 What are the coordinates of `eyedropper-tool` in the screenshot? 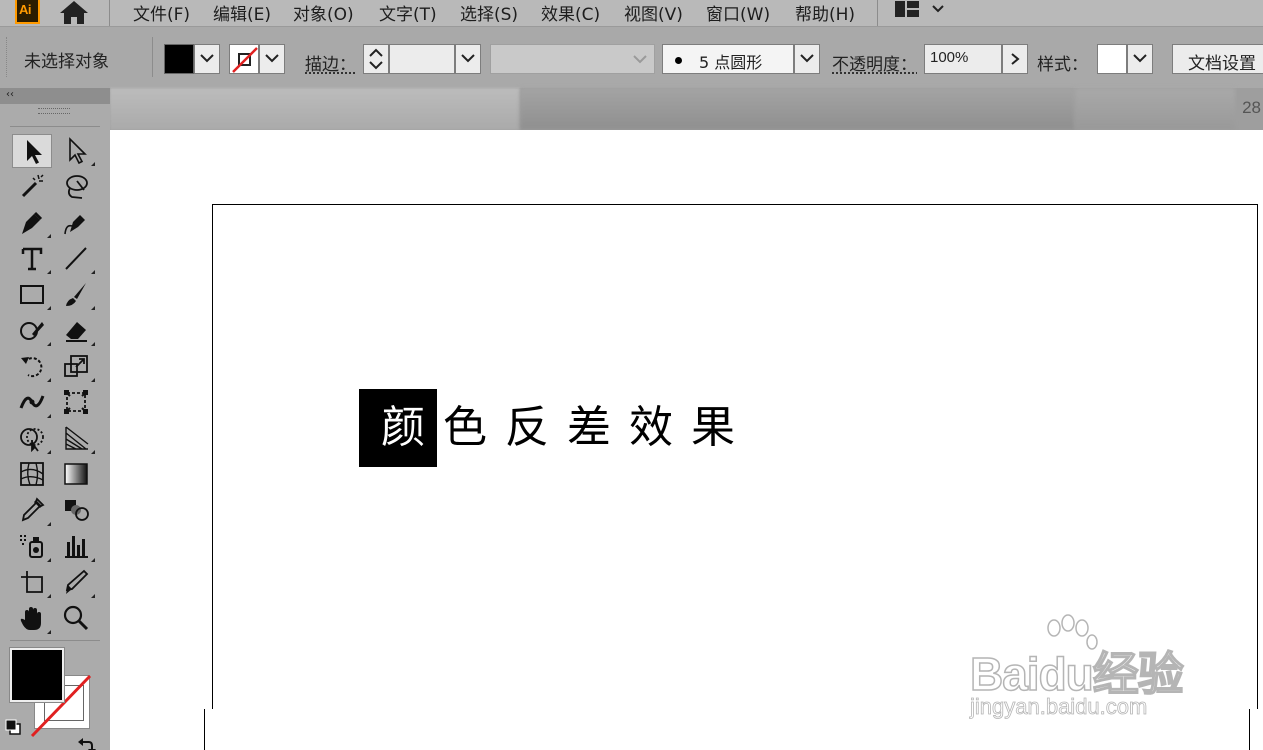 It's located at (32, 511).